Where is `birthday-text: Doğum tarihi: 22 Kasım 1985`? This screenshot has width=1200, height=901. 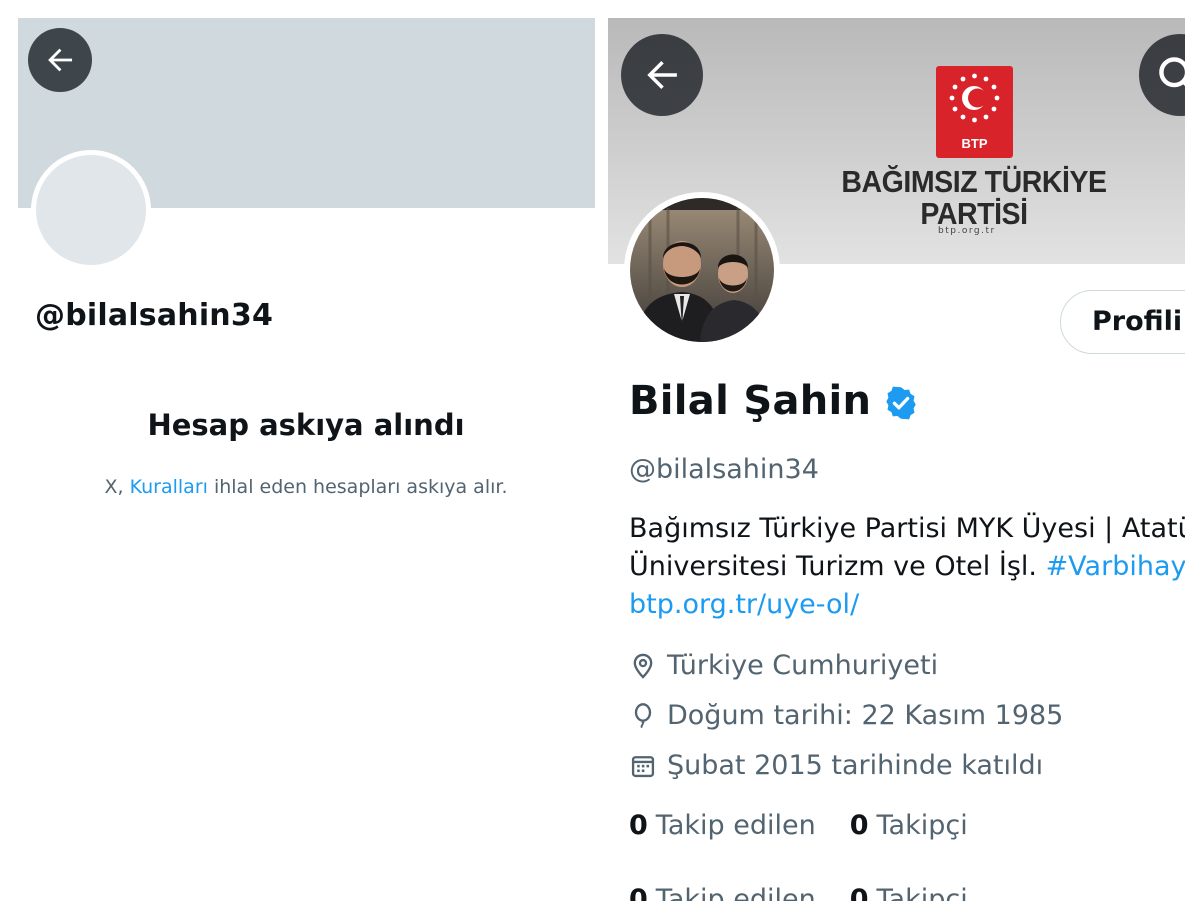
birthday-text: Doğum tarihi: 22 Kasım 1985 is located at coordinates (865, 715).